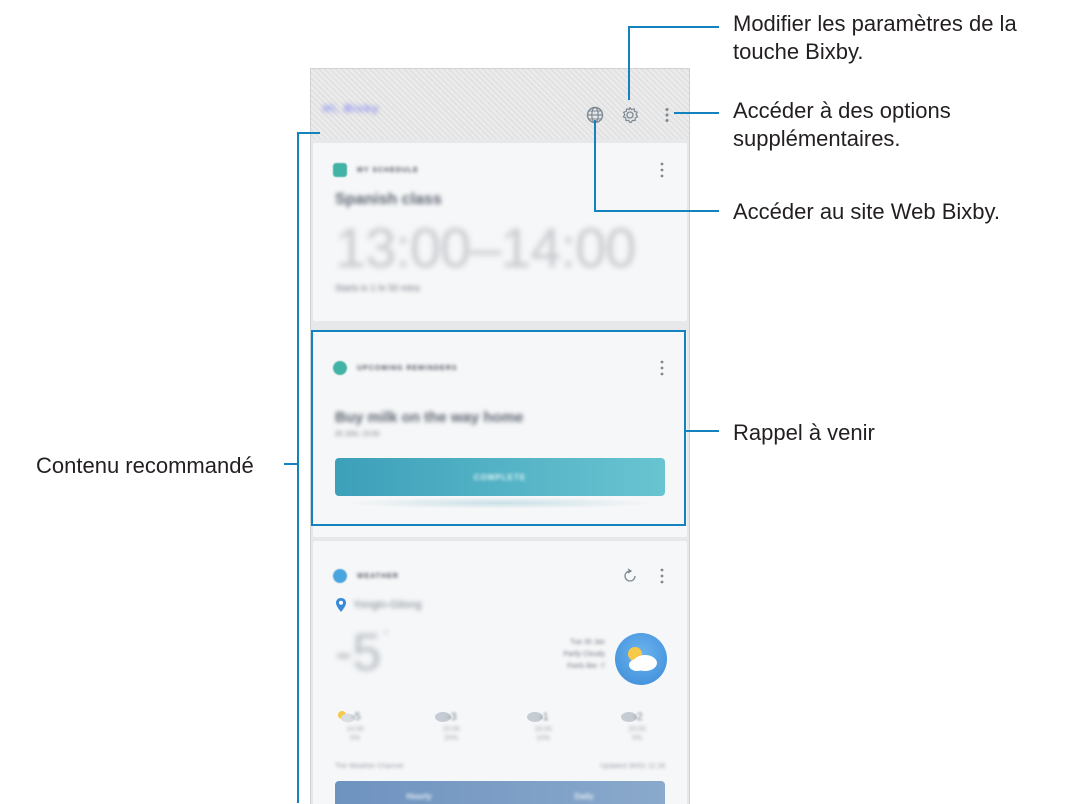  Describe the element at coordinates (418, 796) in the screenshot. I see `hourly-button: Hourly` at that location.